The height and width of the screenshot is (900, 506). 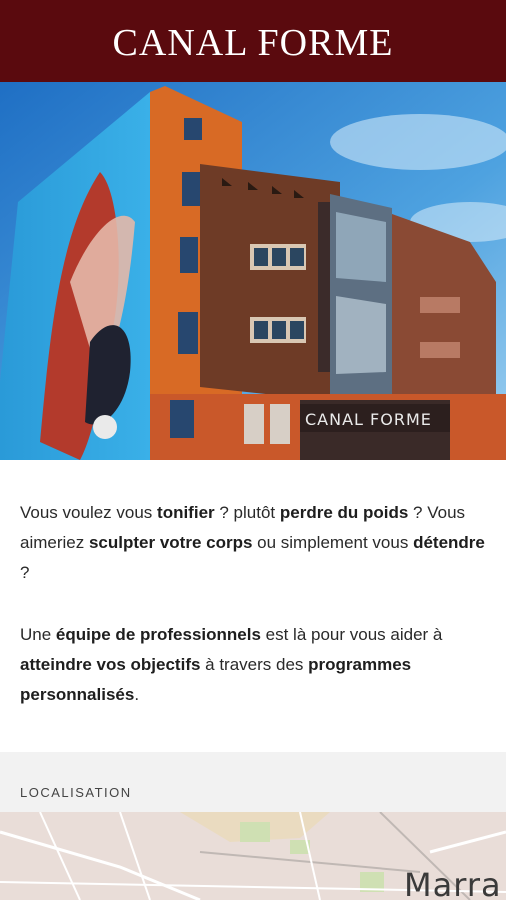 What do you see at coordinates (76, 792) in the screenshot?
I see `location-title: LOCALISATION` at bounding box center [76, 792].